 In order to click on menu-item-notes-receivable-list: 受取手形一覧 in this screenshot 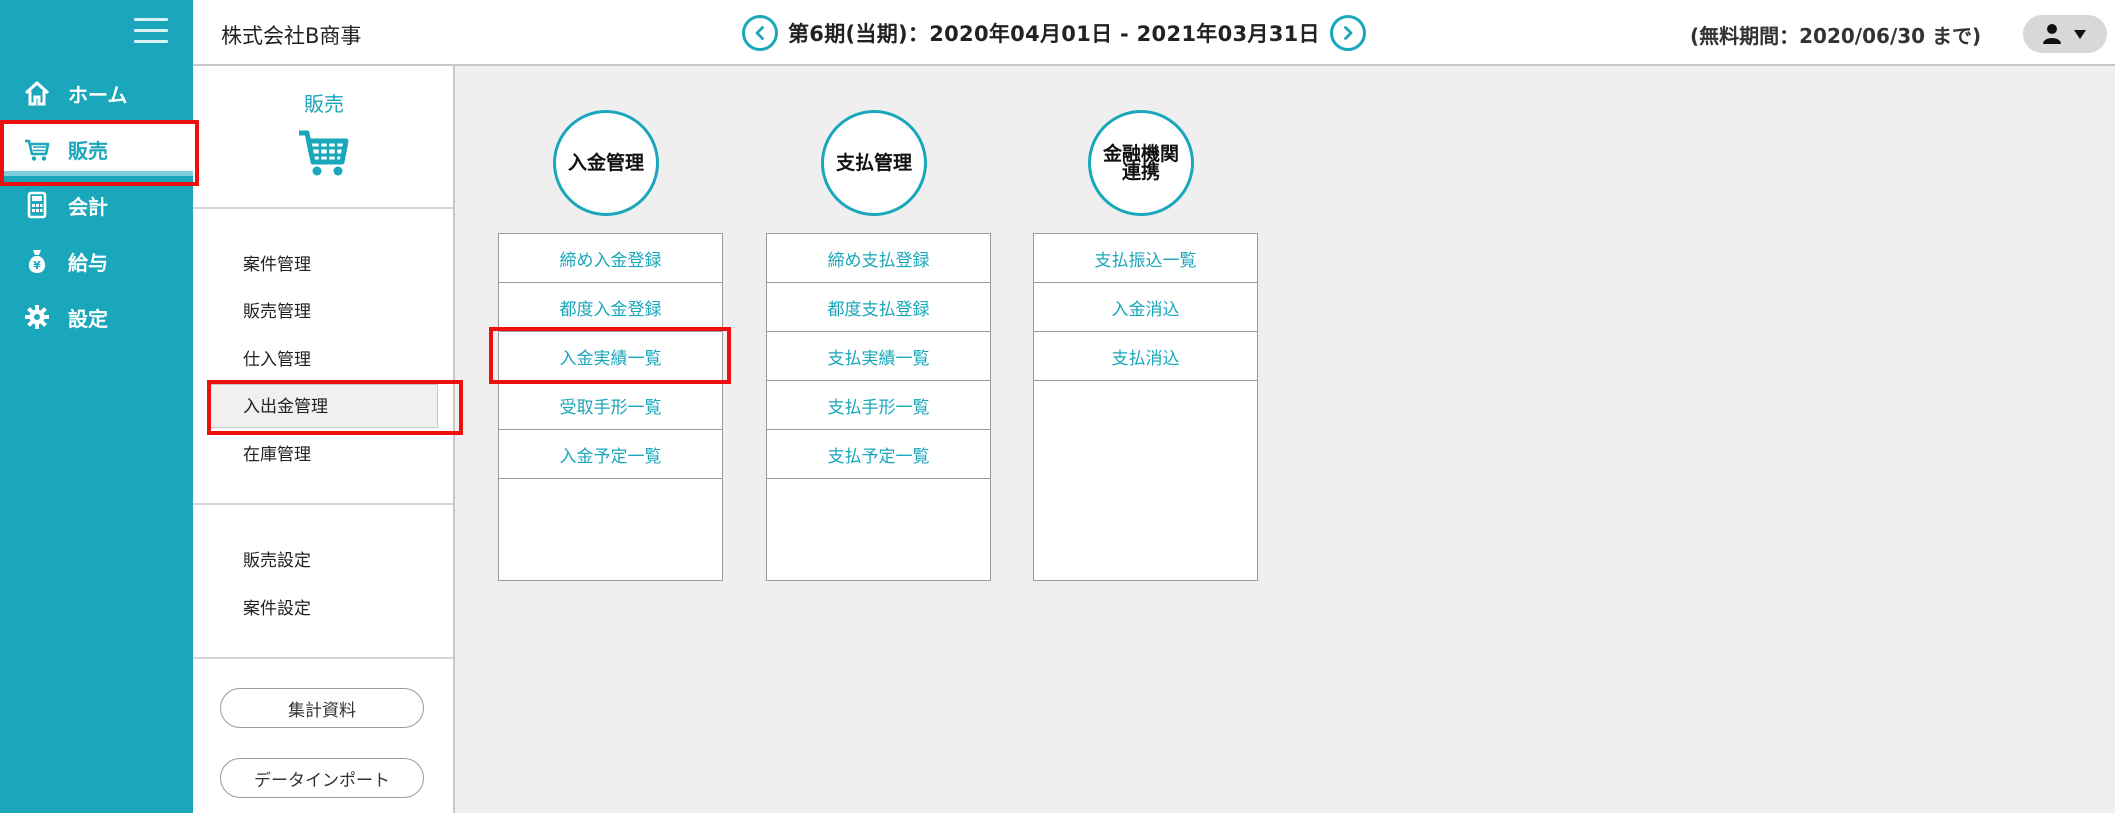, I will do `click(610, 405)`.